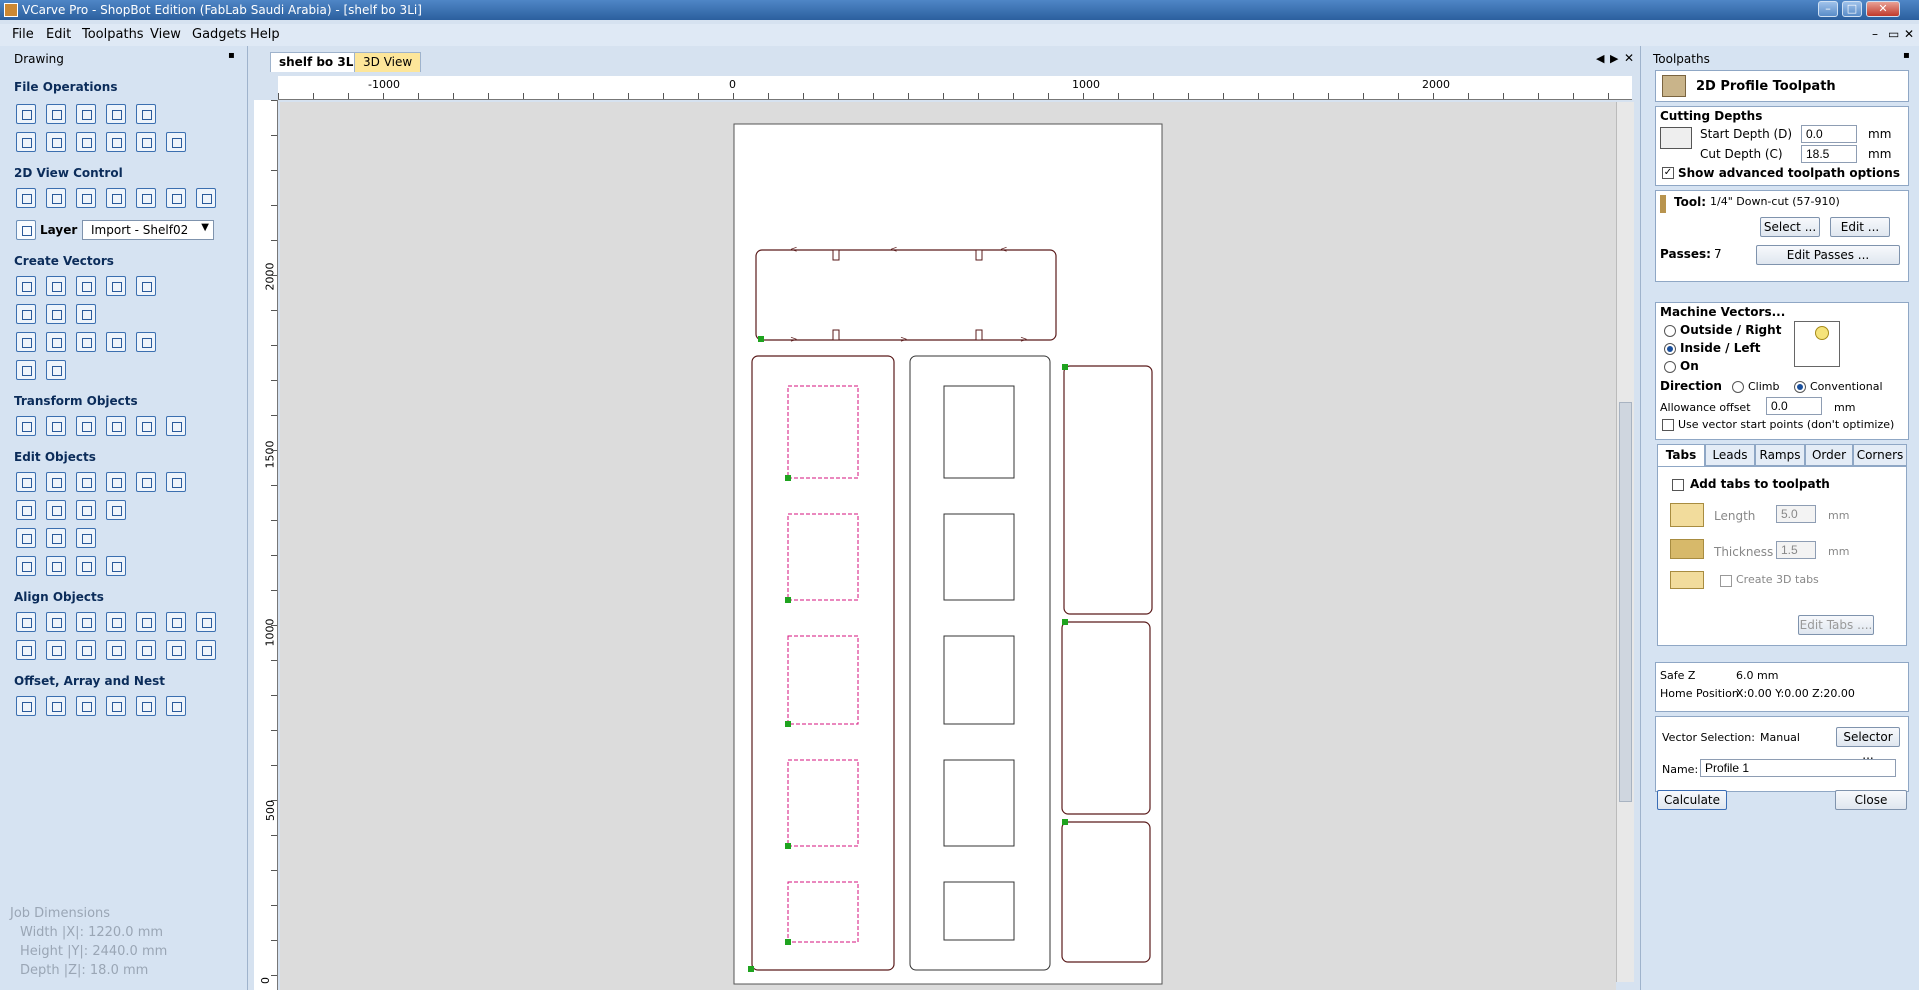 The width and height of the screenshot is (1919, 990). Describe the element at coordinates (206, 622) in the screenshot. I see `align-bottom-icon` at that location.